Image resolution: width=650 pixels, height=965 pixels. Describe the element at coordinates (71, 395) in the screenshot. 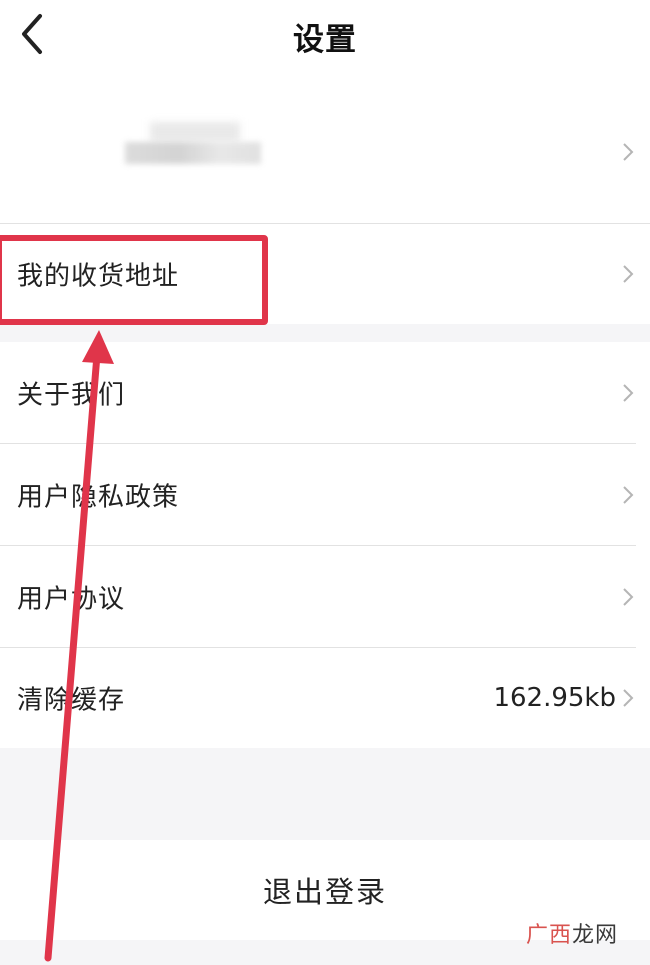

I see `menu-item-label: 关于我们` at that location.